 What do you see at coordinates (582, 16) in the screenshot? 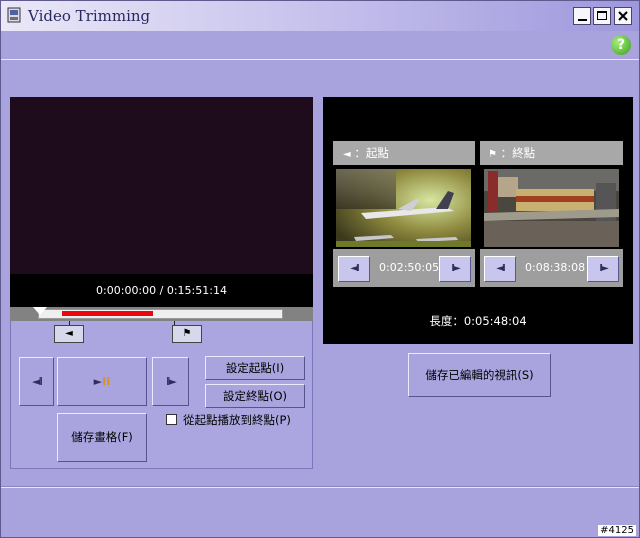
I see `minimize-button` at bounding box center [582, 16].